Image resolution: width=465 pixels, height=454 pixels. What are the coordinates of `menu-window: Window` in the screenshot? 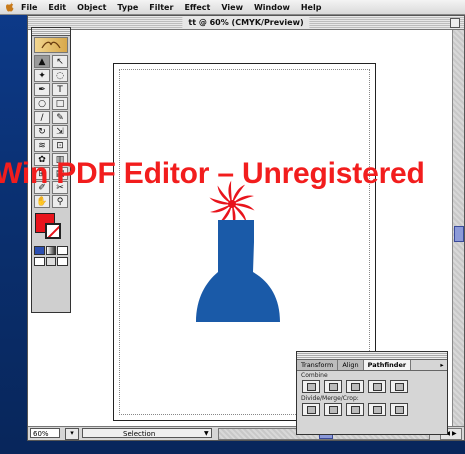 It's located at (272, 7).